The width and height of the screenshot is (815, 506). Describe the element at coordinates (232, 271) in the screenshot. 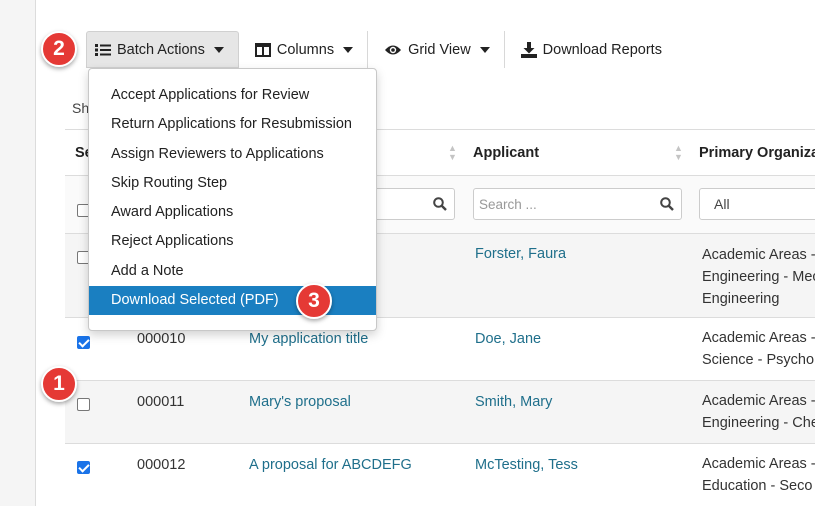

I see `menu-item-add-note: Add a Note` at that location.